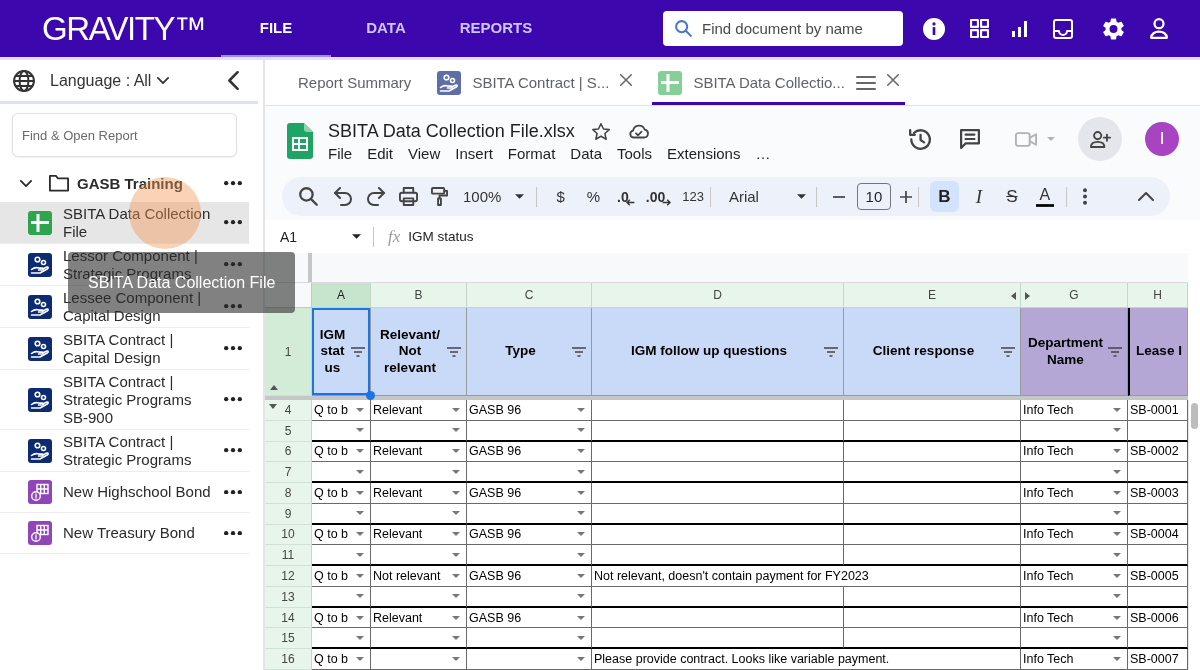 Image resolution: width=1200 pixels, height=670 pixels. Describe the element at coordinates (873, 196) in the screenshot. I see `font-size-field: 10` at that location.